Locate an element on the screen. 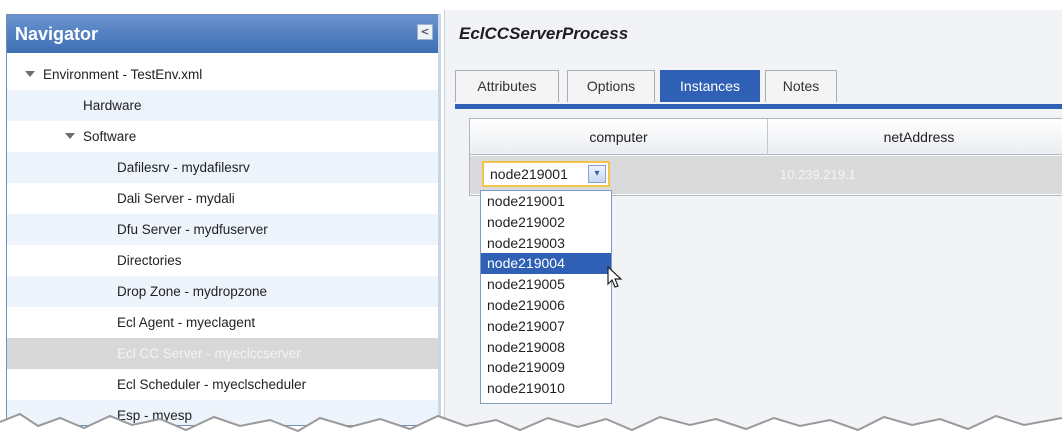  tree-item: Ecl CC Server - myeclccserver is located at coordinates (223, 353).